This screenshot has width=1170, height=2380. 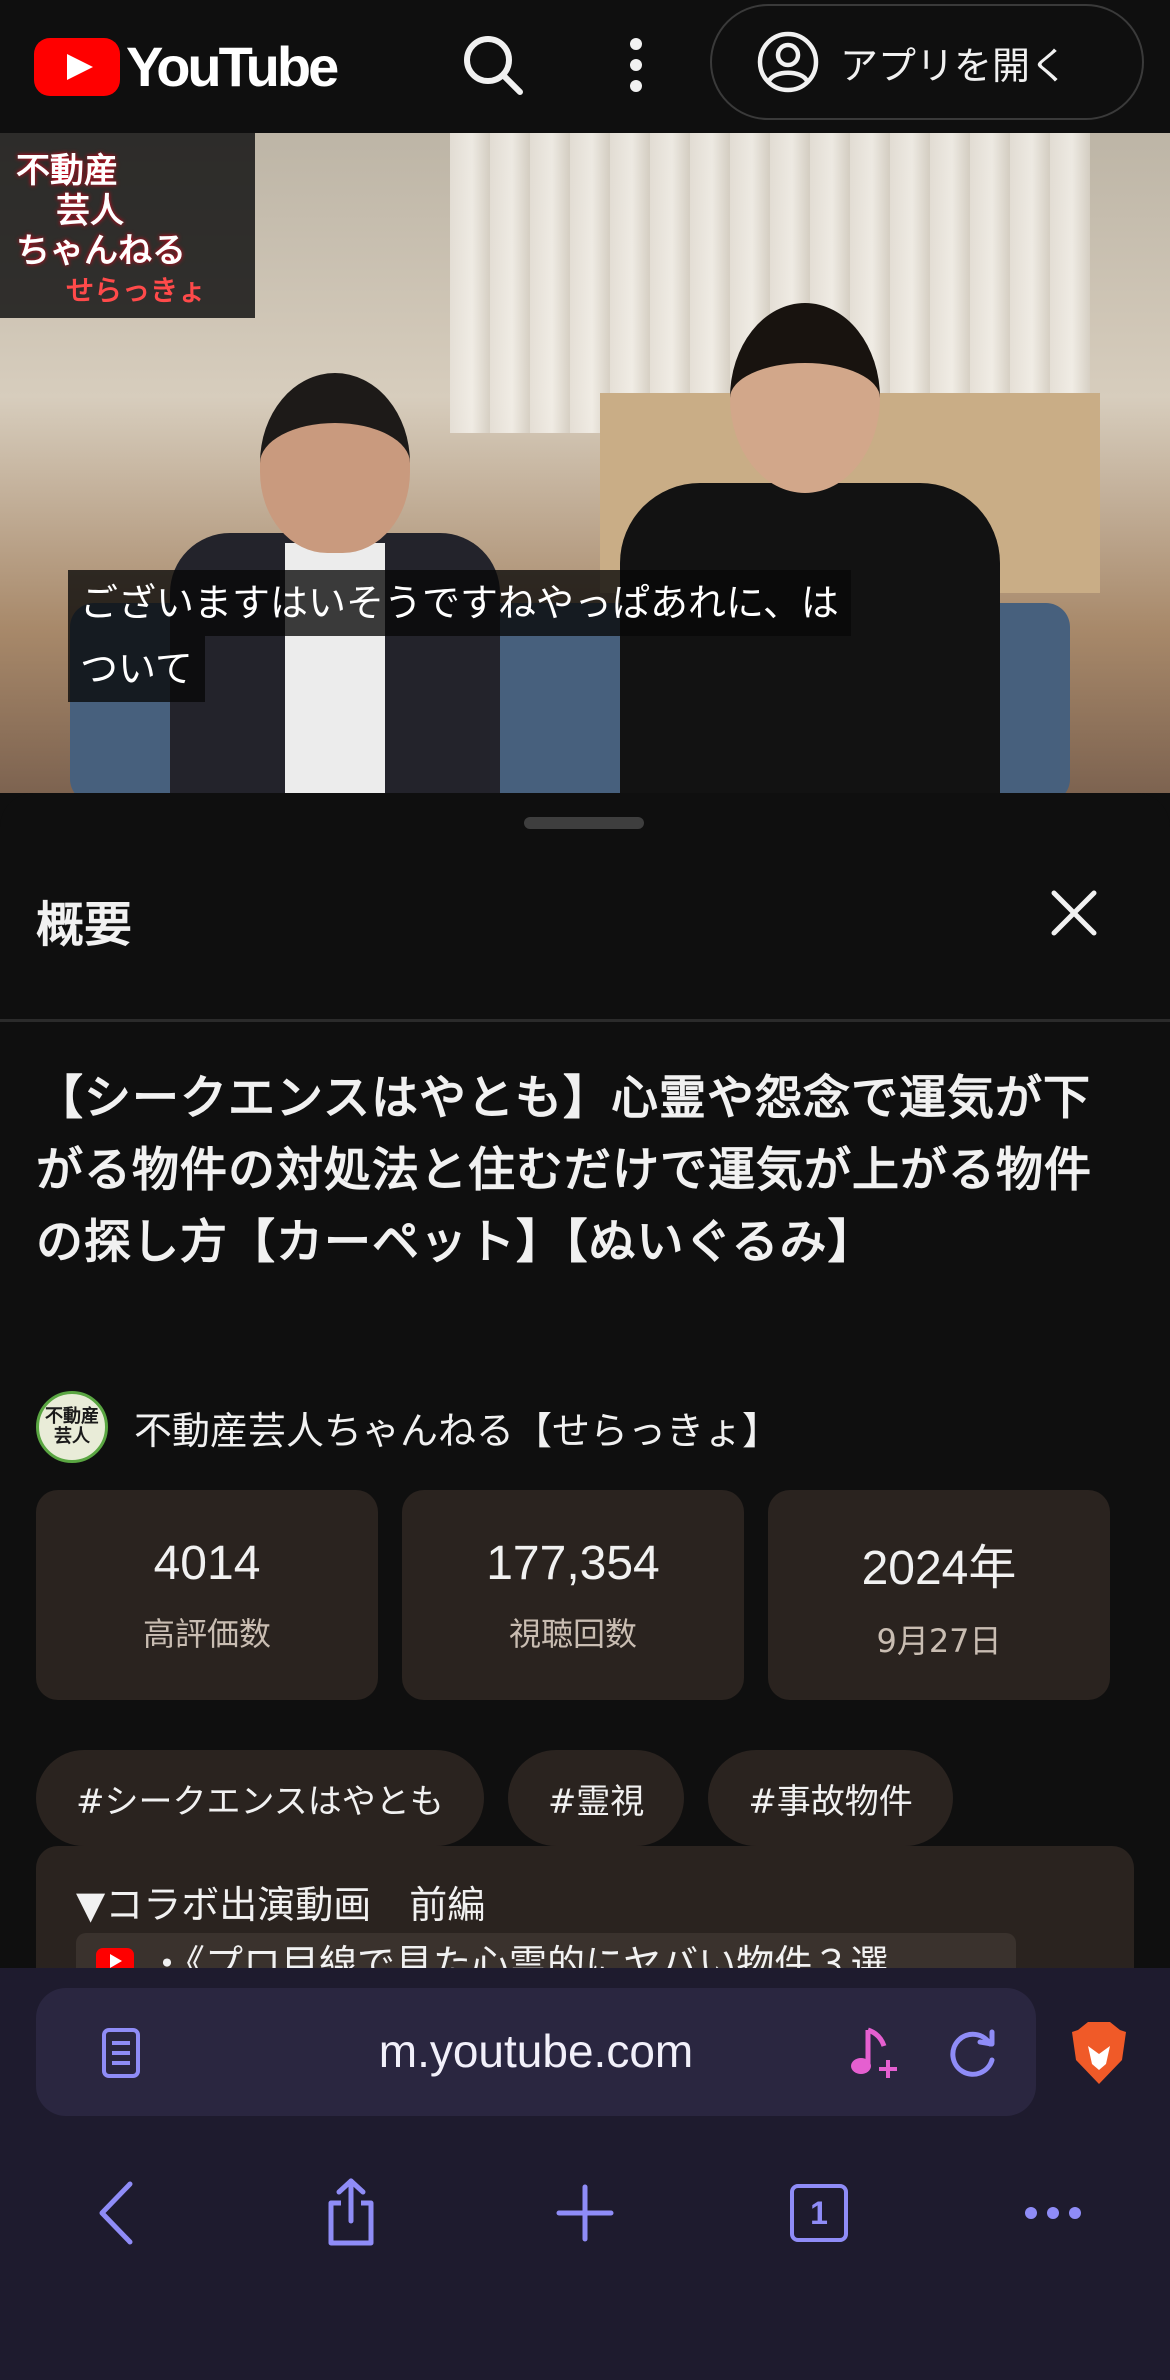 What do you see at coordinates (84, 925) in the screenshot?
I see `sheet-title: 概要` at bounding box center [84, 925].